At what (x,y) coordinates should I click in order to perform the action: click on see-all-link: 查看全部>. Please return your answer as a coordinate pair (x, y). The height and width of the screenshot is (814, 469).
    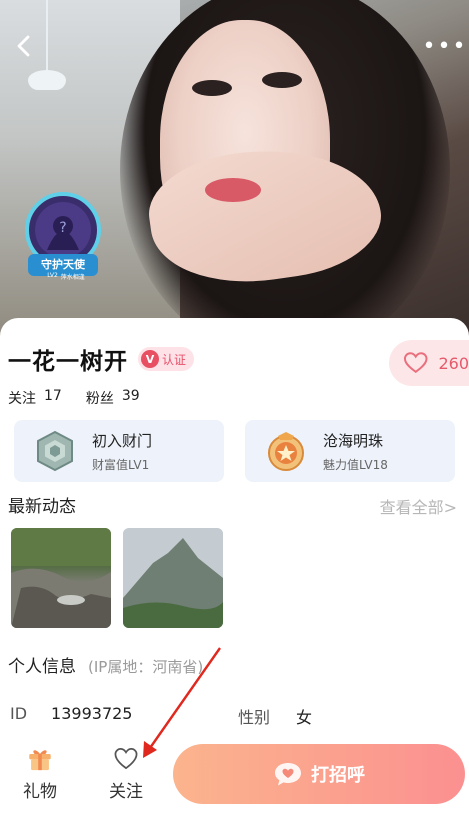
    Looking at the image, I should click on (418, 506).